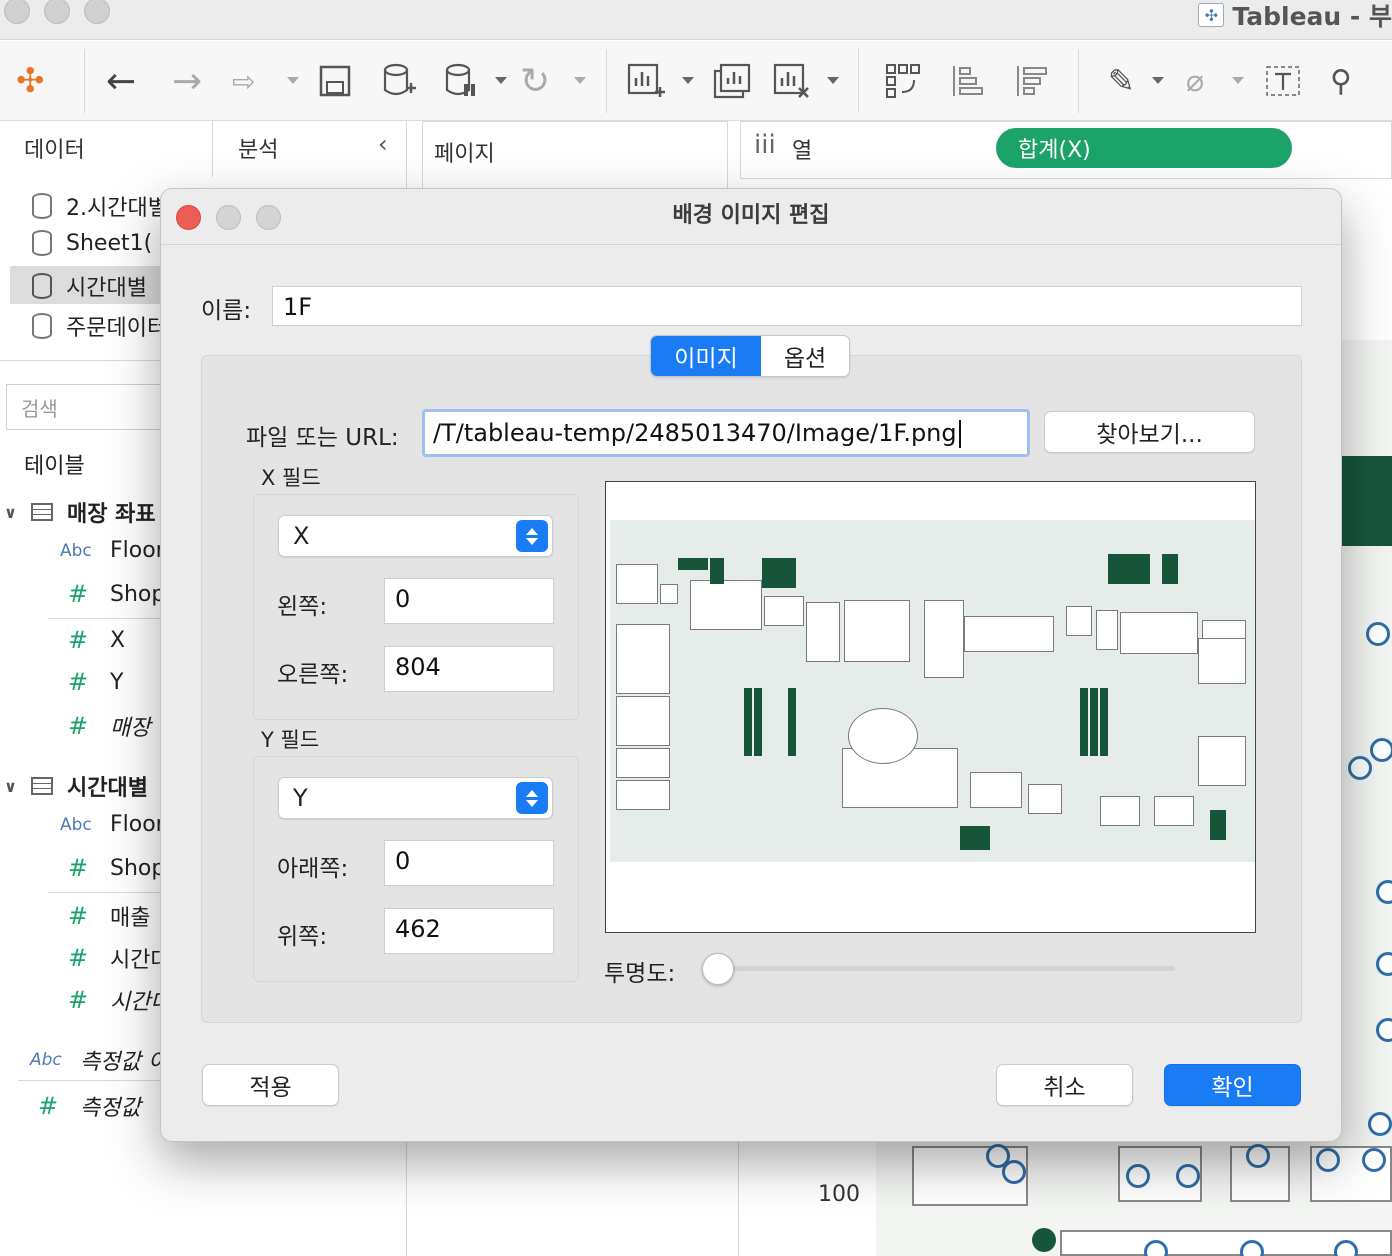 The image size is (1392, 1256). Describe the element at coordinates (469, 863) in the screenshot. I see `bottom-input: 0` at that location.